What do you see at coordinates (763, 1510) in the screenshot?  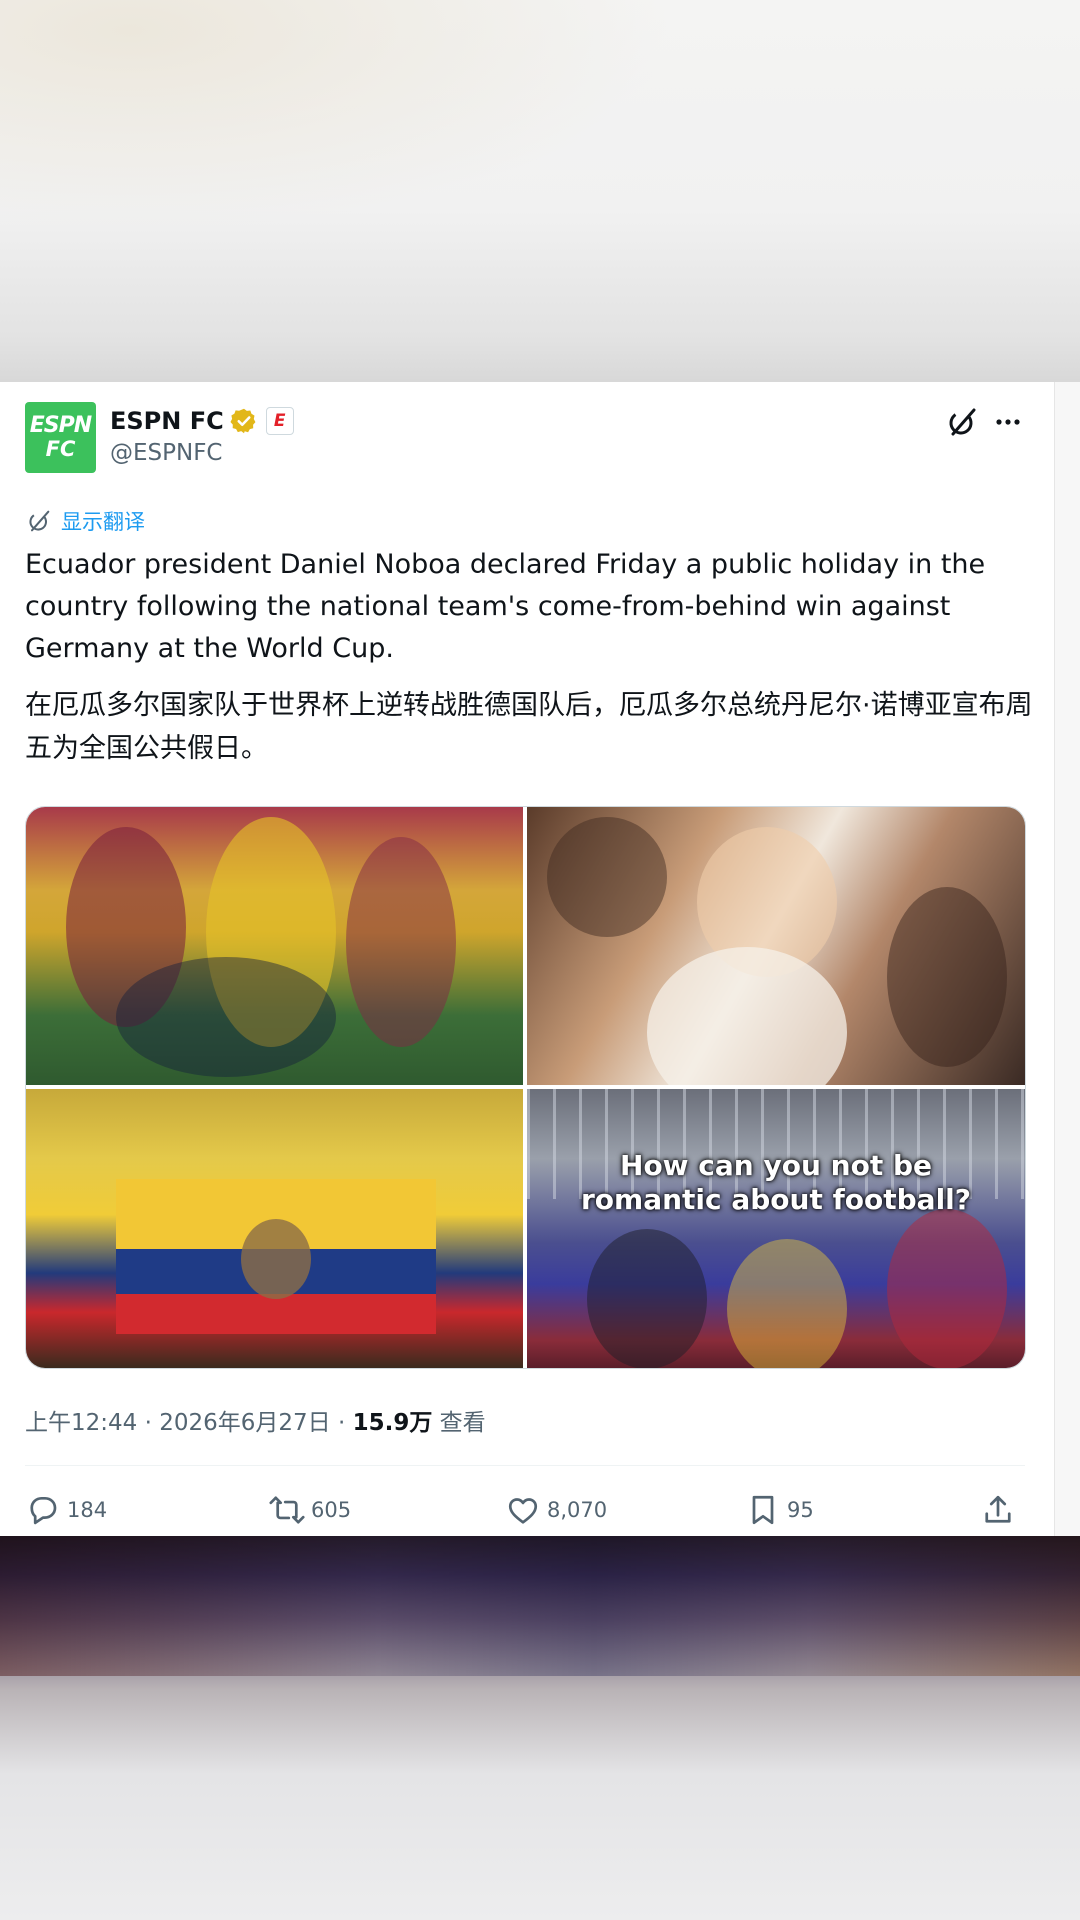 I see `bookmark-icon` at bounding box center [763, 1510].